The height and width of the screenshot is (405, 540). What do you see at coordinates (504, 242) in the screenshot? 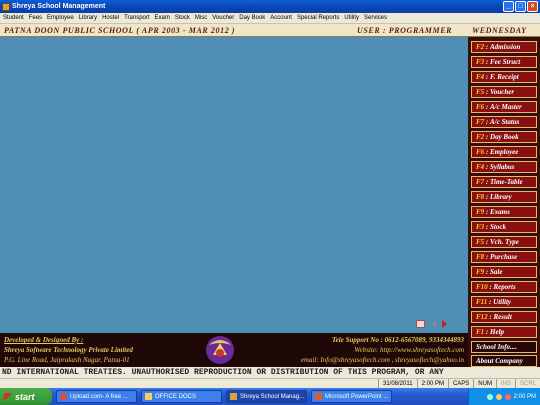
I see `side-button-vch-type: F5 : Vch. Type` at bounding box center [504, 242].